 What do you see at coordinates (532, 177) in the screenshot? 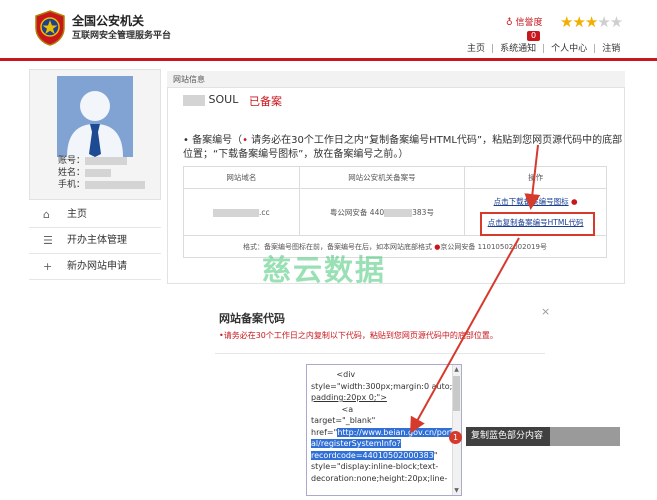
I see `arrow-to-copy-link` at bounding box center [532, 177].